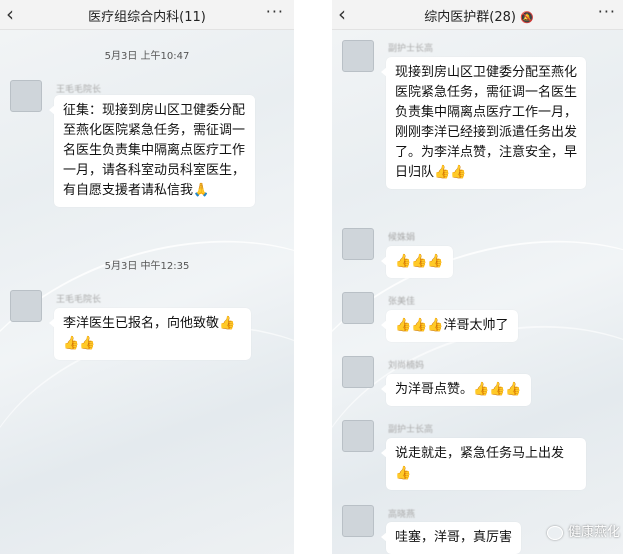  I want to click on sender-name: 候姝娟, so click(402, 238).